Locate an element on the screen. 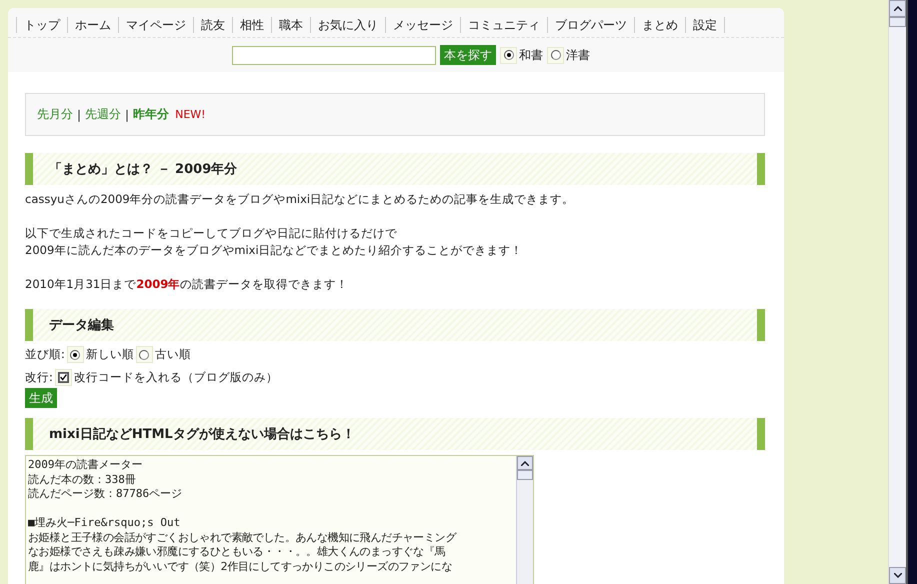  checkbox is located at coordinates (63, 377).